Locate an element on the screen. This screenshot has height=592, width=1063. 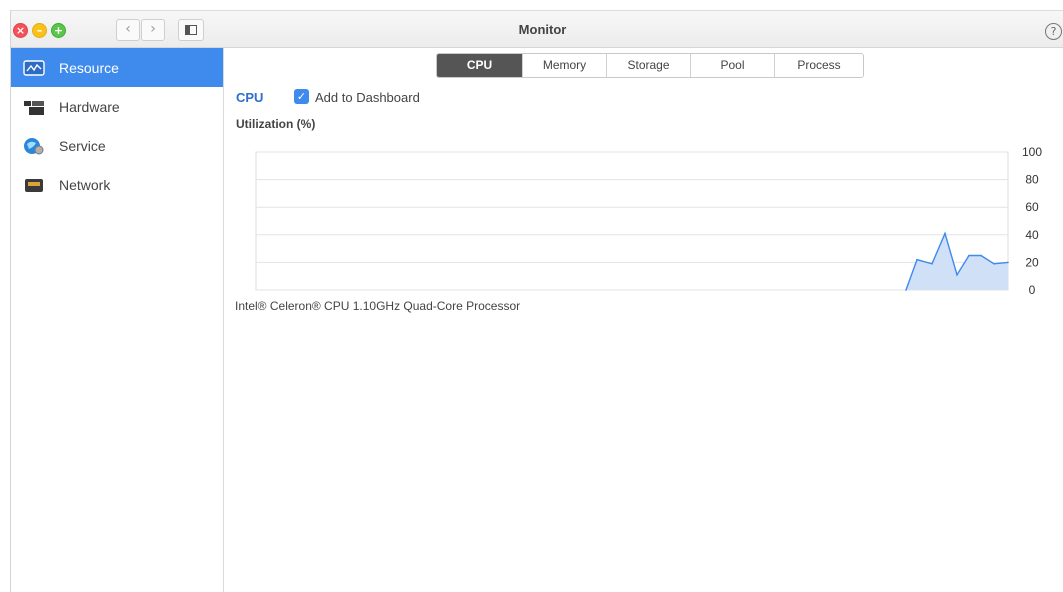
sidebar-item-label: Service is located at coordinates (82, 145).